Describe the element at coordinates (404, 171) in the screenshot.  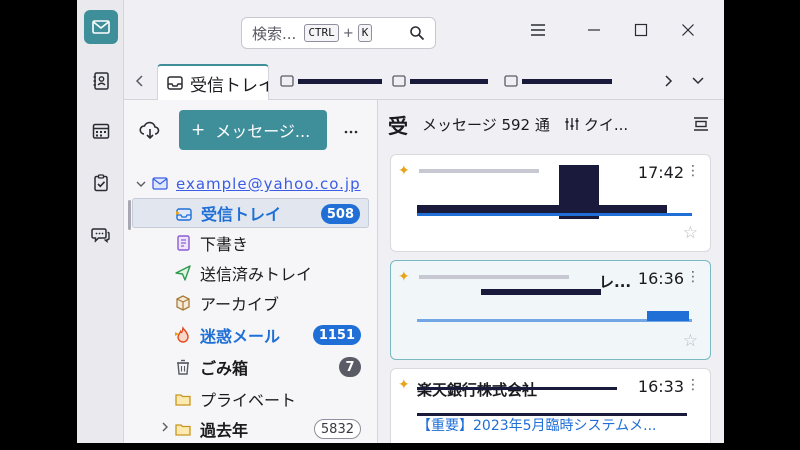
I see `unread-sparkle-icon: ✦` at that location.